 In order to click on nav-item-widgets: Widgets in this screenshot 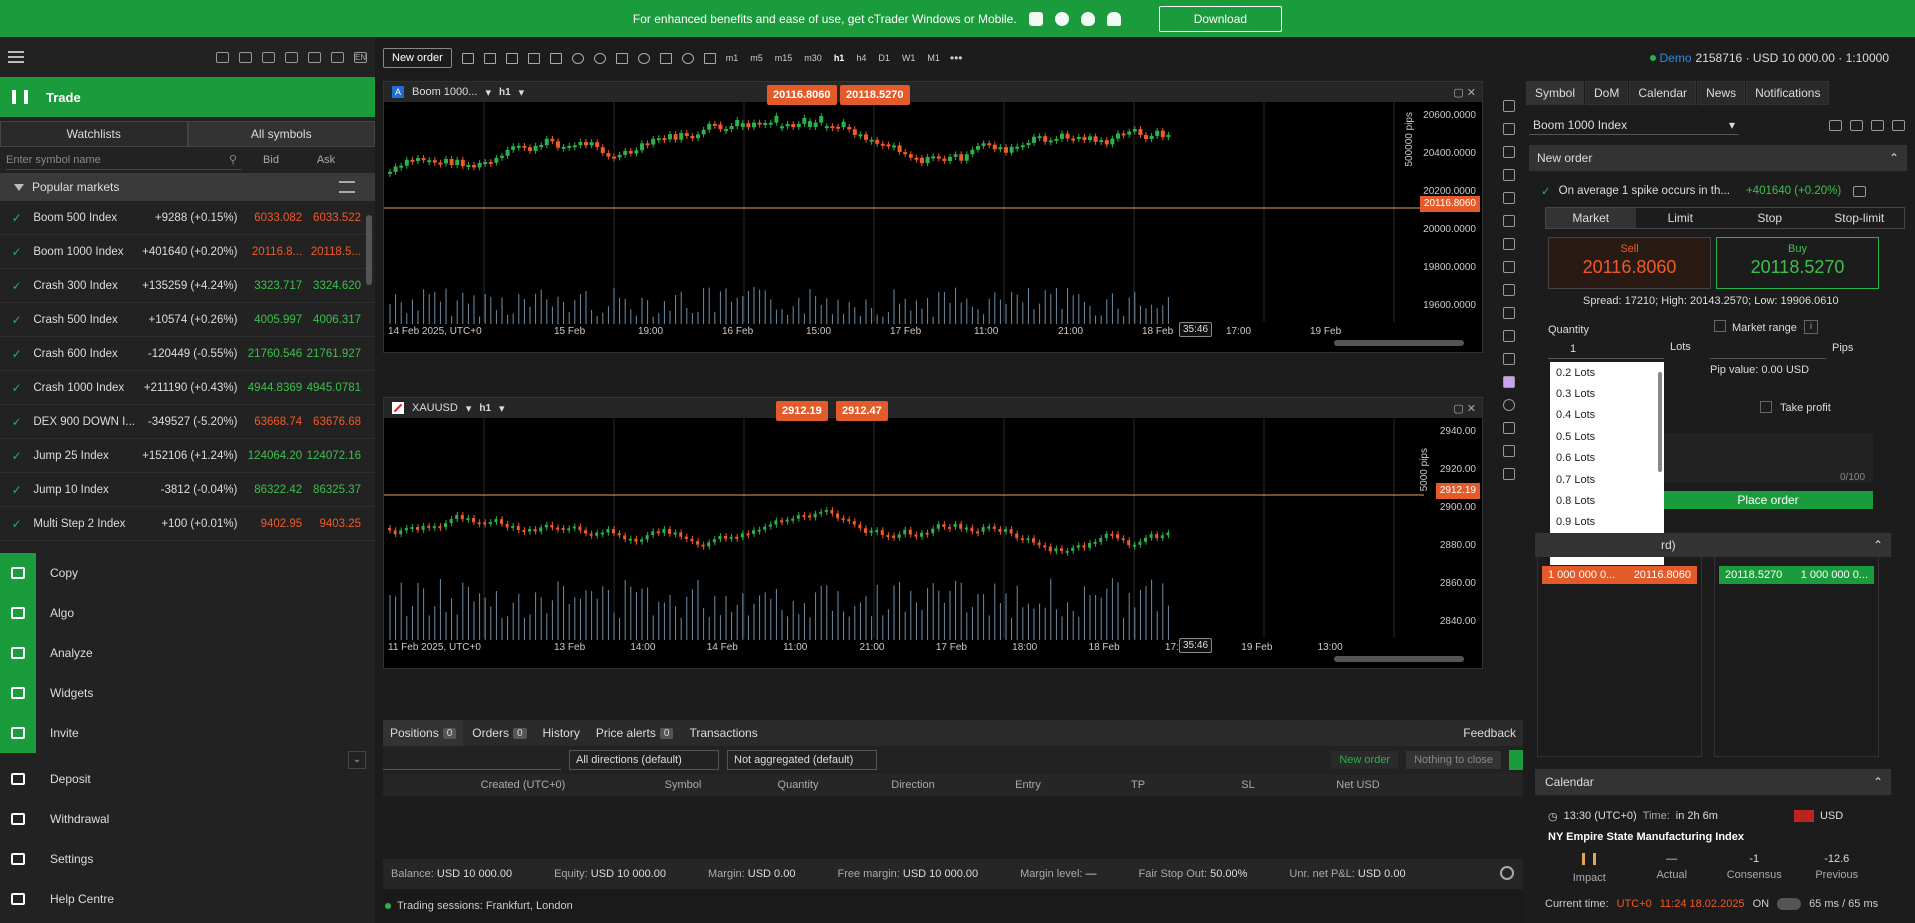, I will do `click(187, 693)`.